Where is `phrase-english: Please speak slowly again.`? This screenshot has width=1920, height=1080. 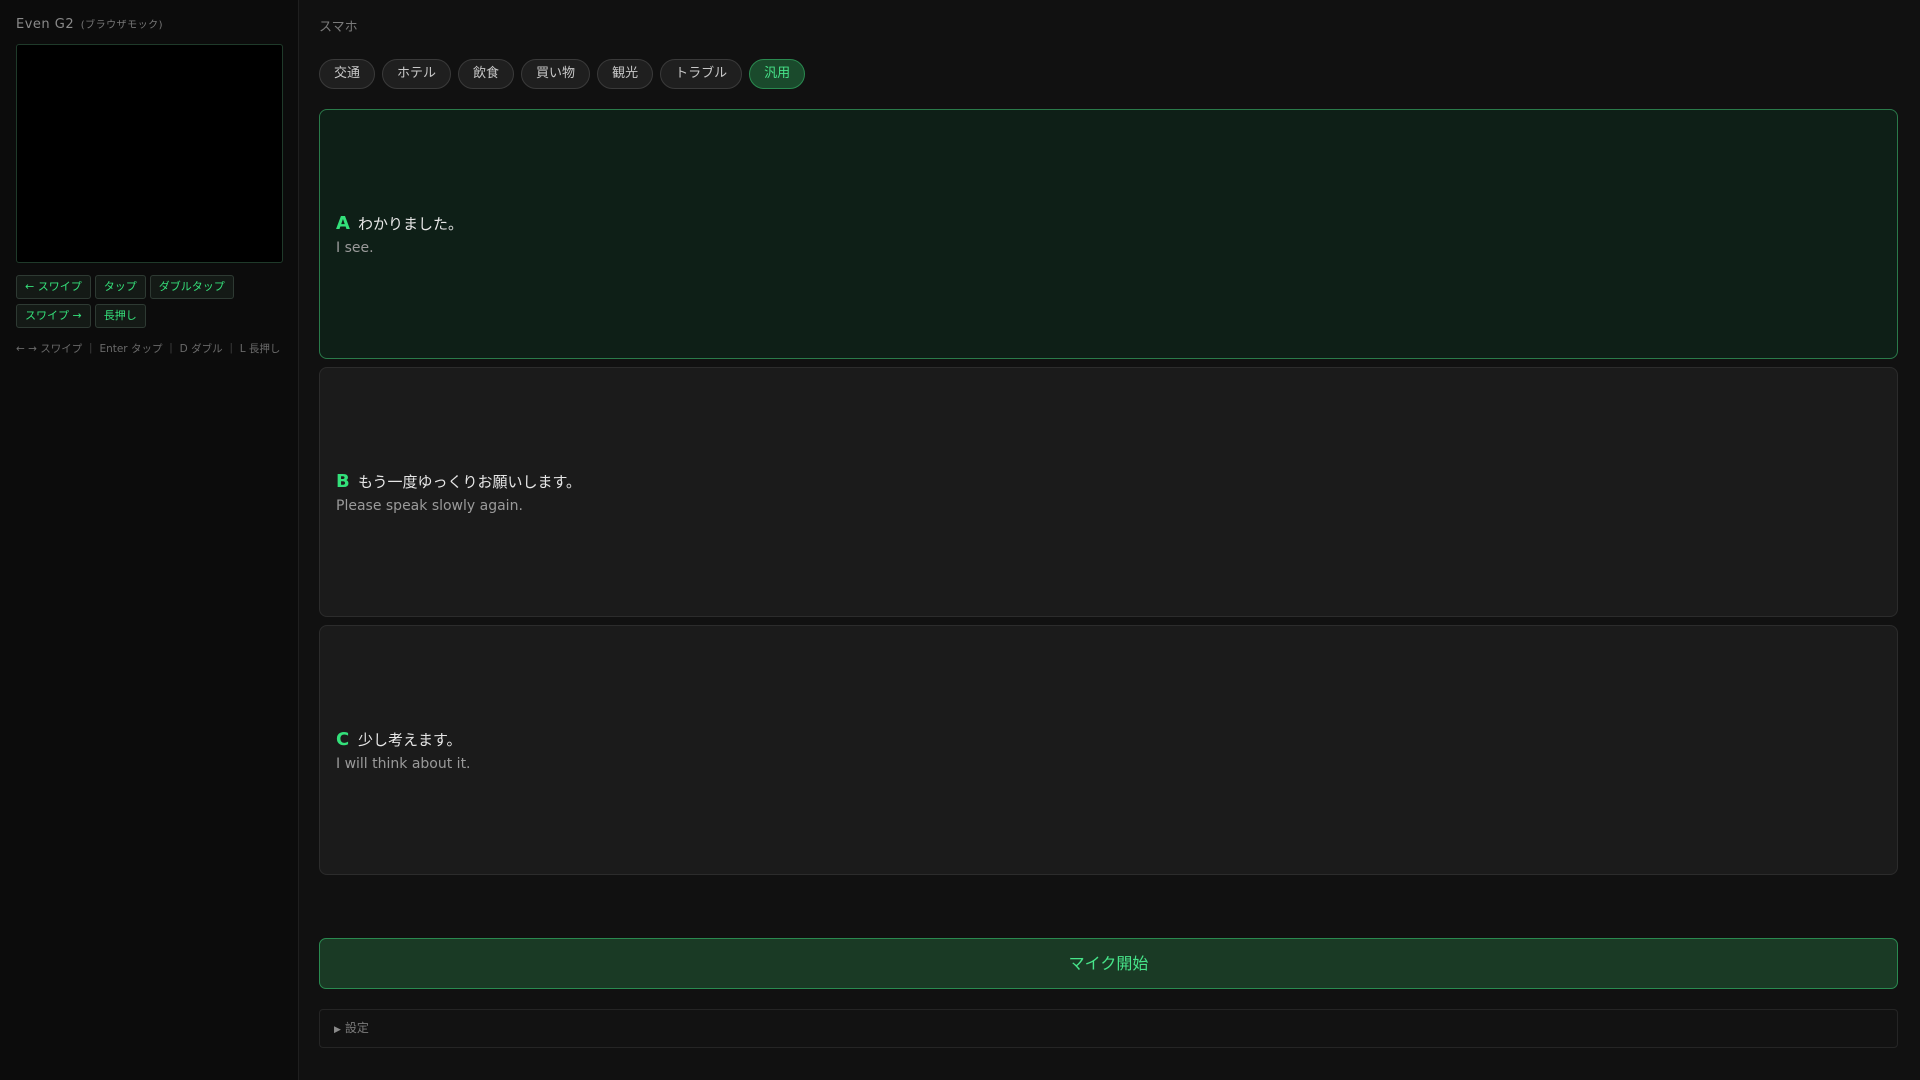
phrase-english: Please speak slowly again. is located at coordinates (429, 505).